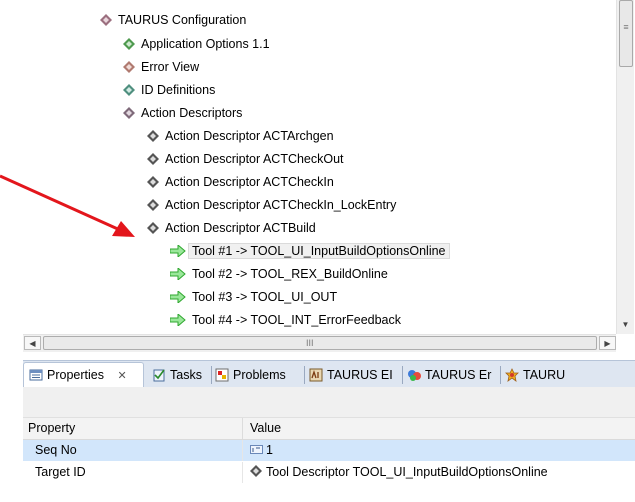  What do you see at coordinates (329, 429) in the screenshot?
I see `properties-table-header: Property Value` at bounding box center [329, 429].